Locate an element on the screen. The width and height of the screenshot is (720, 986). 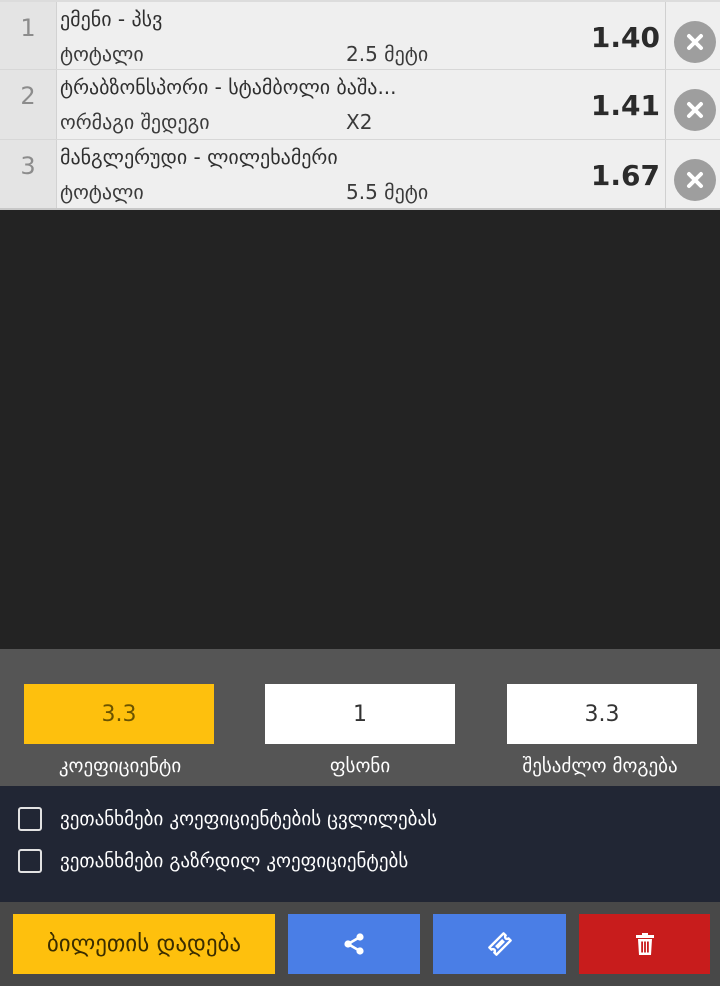
bet-selection: 2.5 მეტი is located at coordinates (387, 54).